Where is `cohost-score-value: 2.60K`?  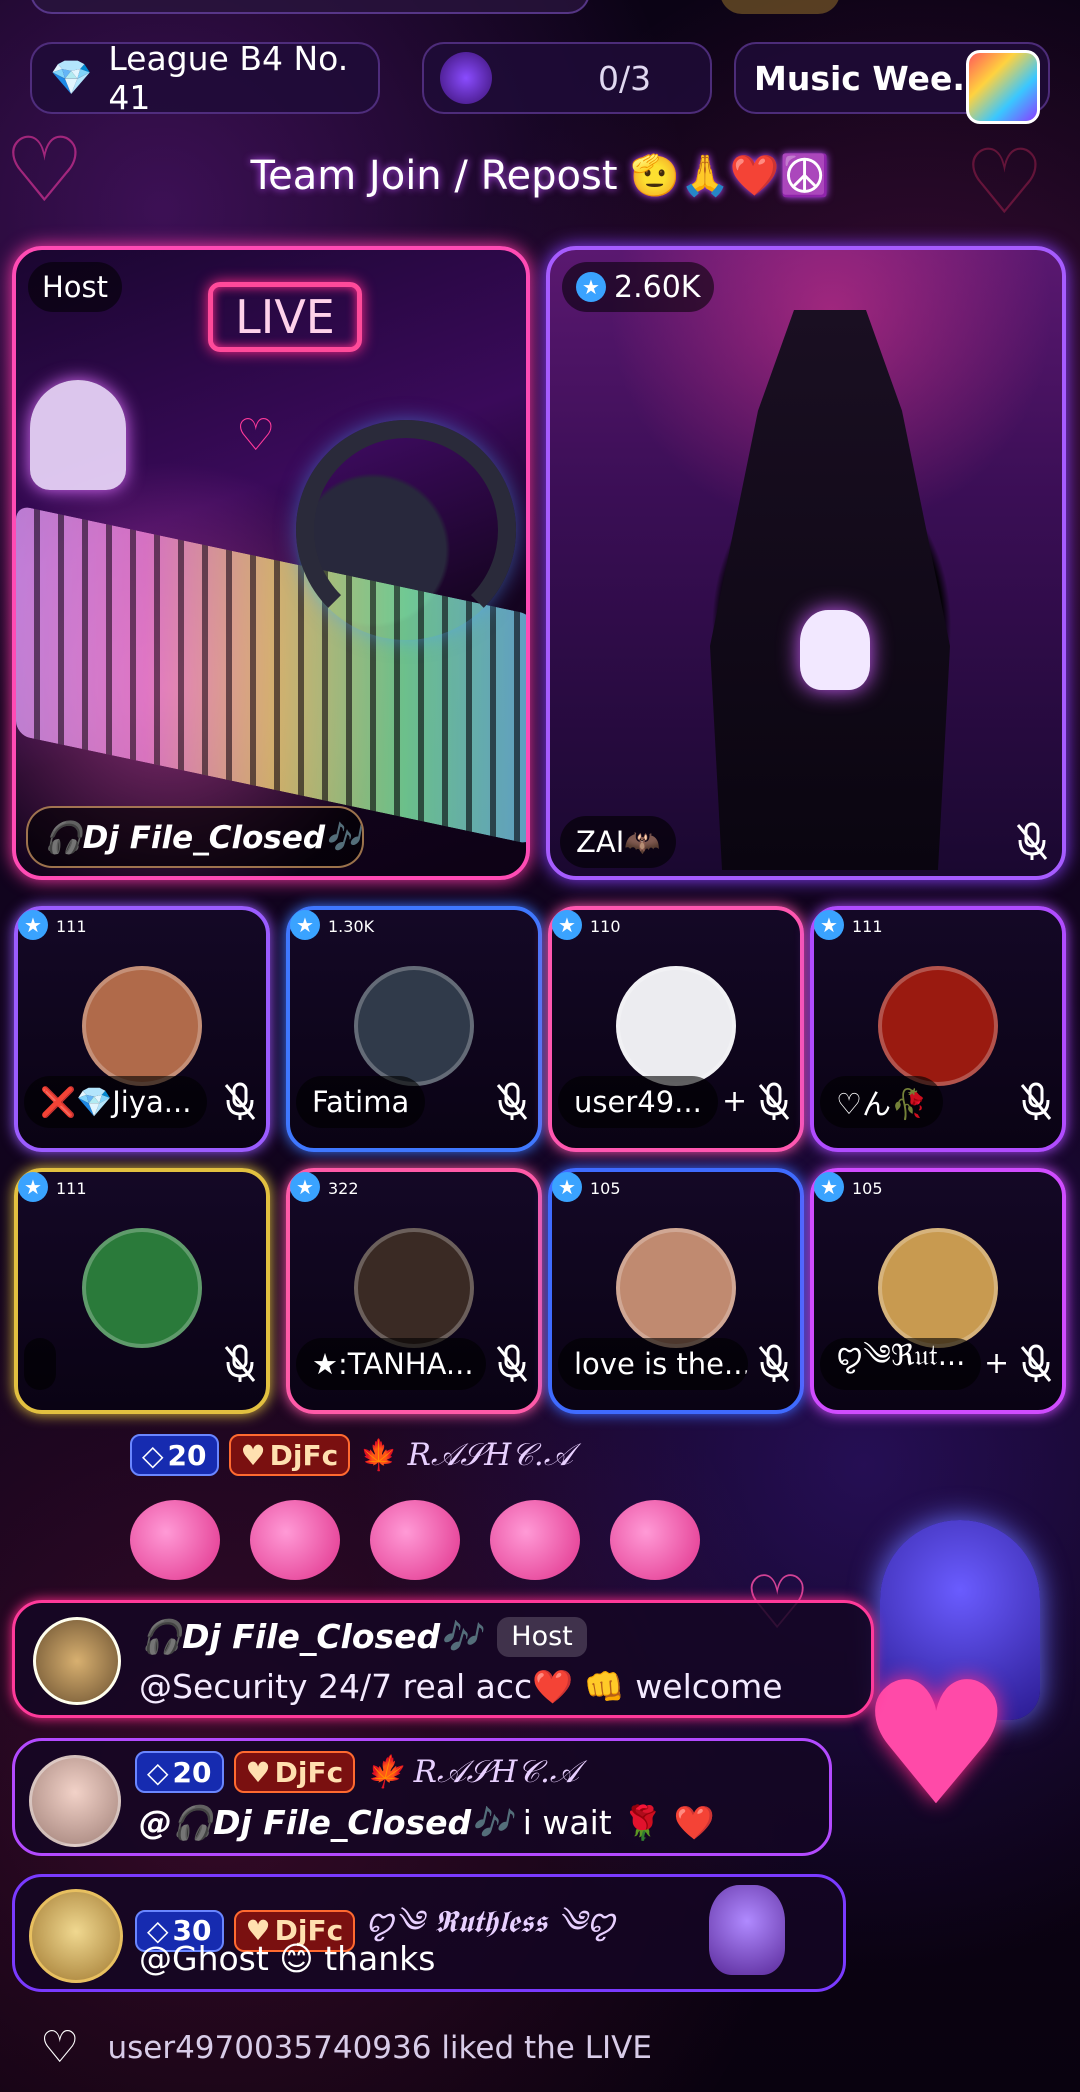
cohost-score-value: 2.60K is located at coordinates (657, 287).